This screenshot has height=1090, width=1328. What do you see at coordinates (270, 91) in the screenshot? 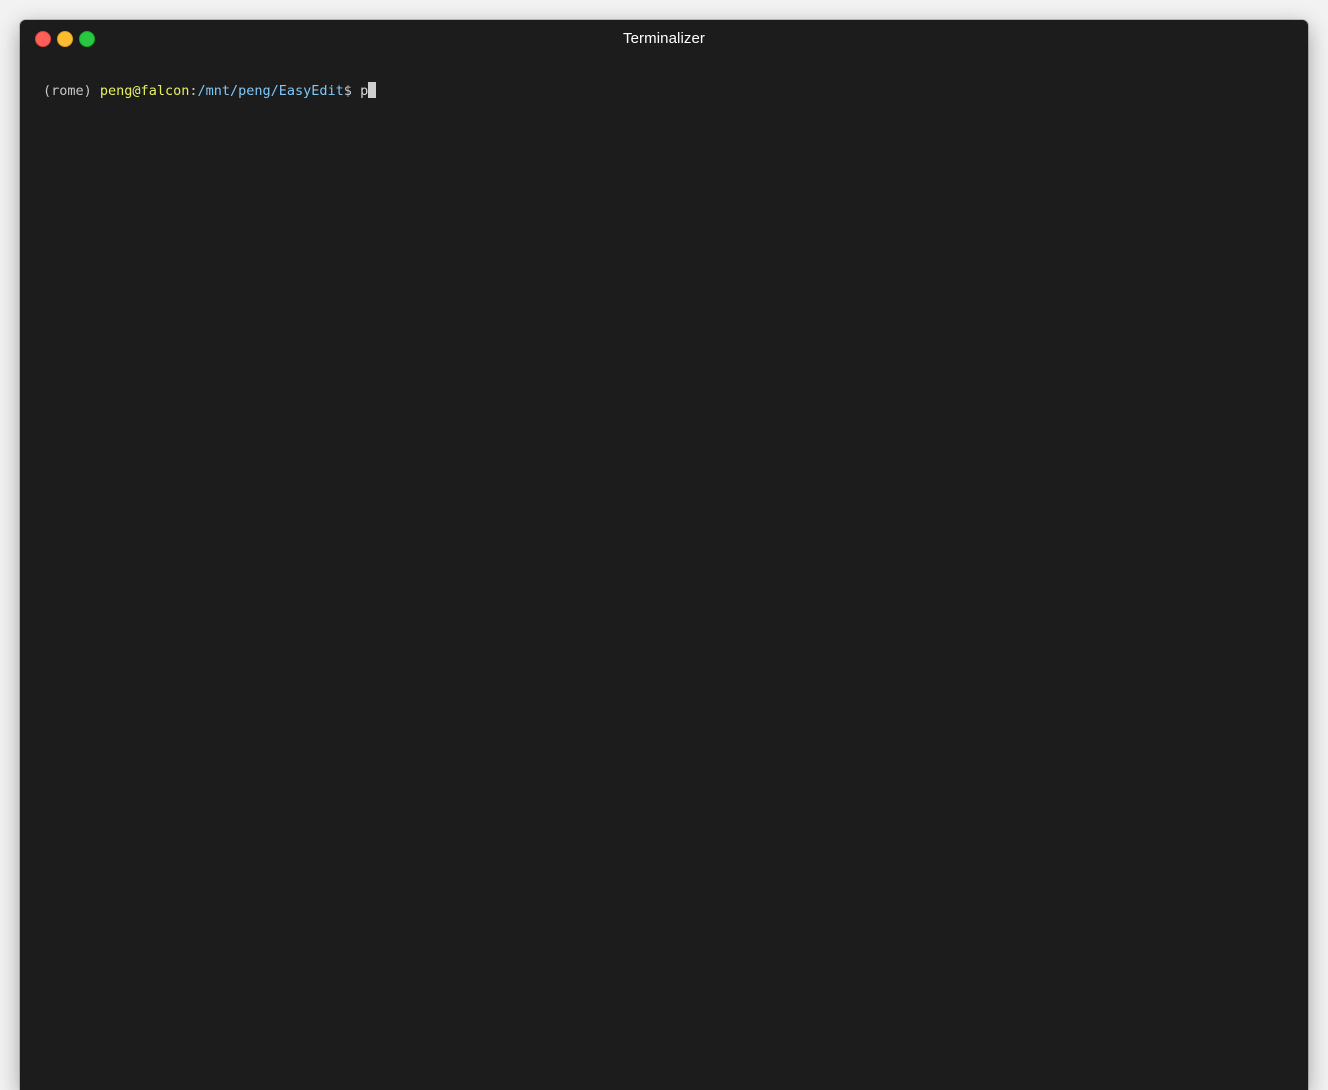
I see `prompt-path: /mnt/peng/EasyEdit` at bounding box center [270, 91].